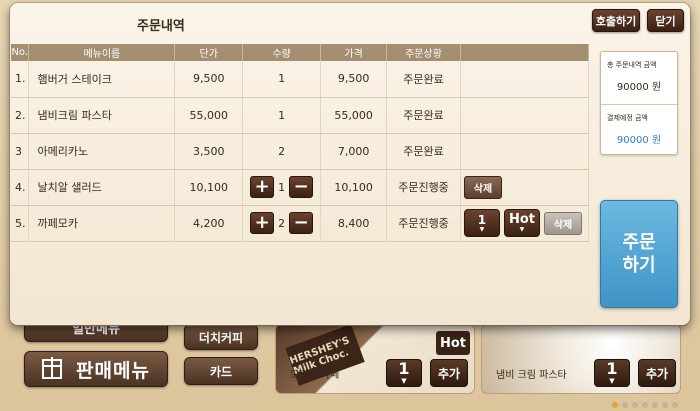  What do you see at coordinates (639, 130) in the screenshot?
I see `payment-amount-section: 결제예정 금액 90000 원` at bounding box center [639, 130].